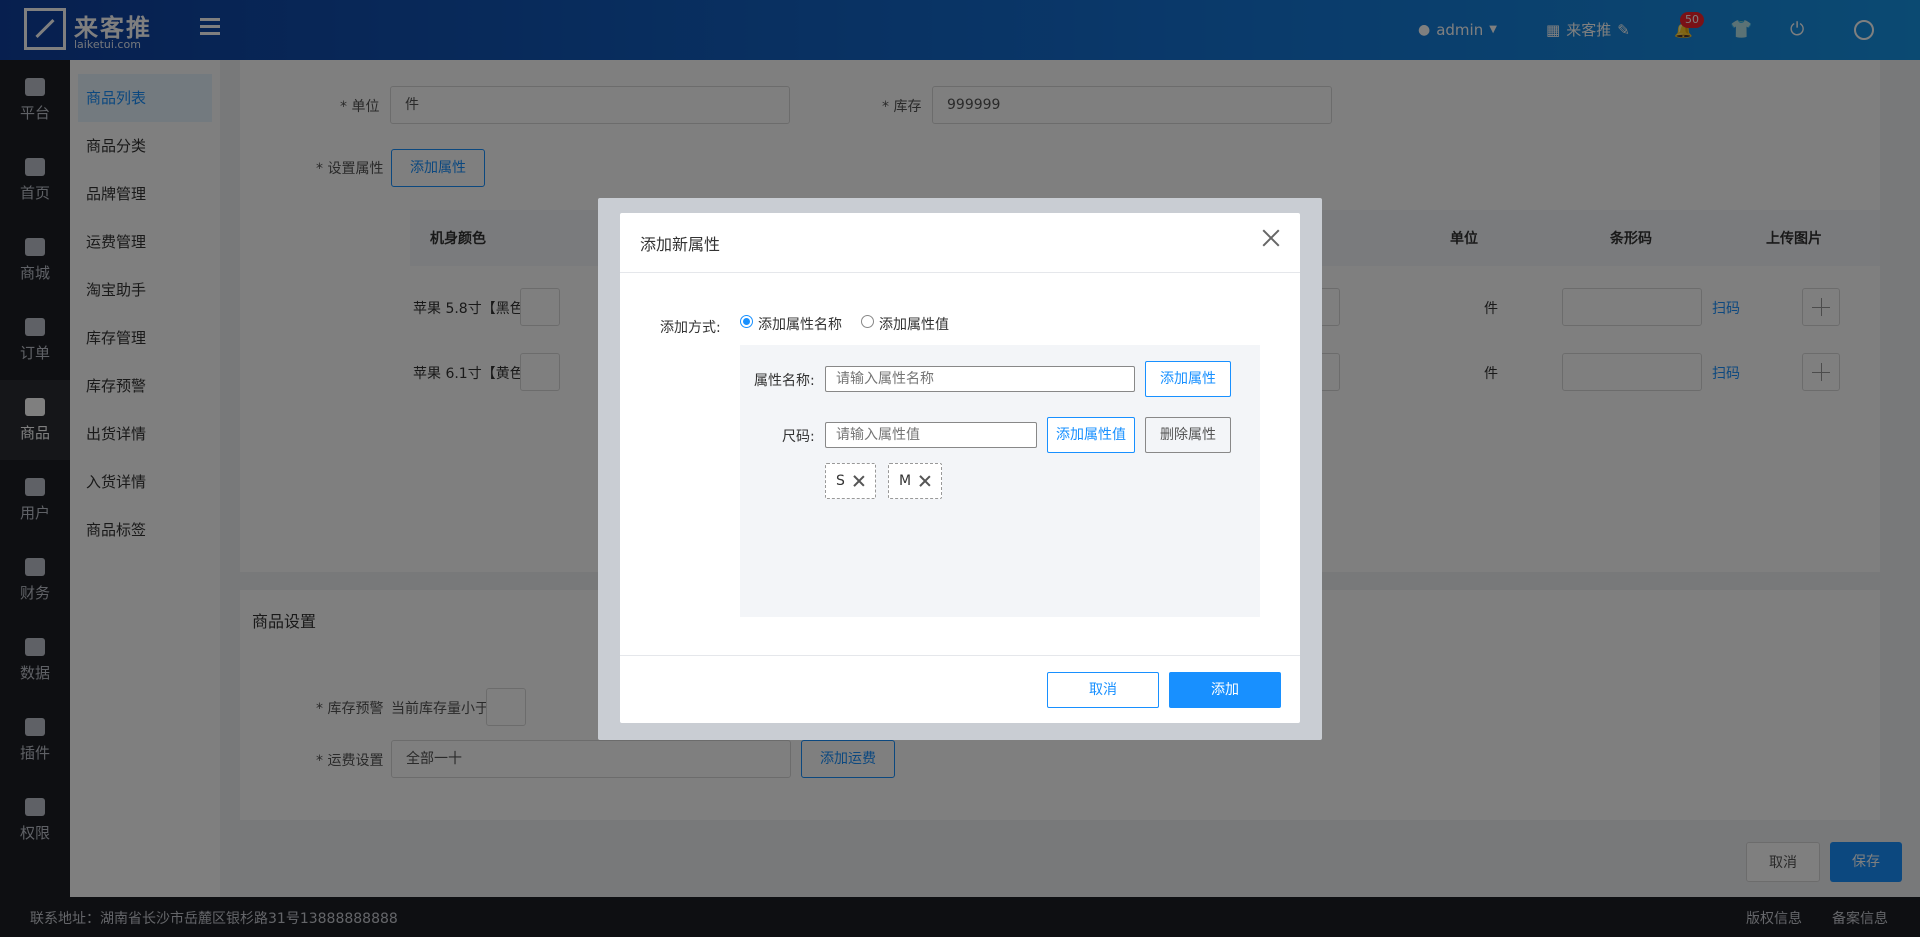 This screenshot has height=937, width=1920. I want to click on close-icon, so click(1271, 239).